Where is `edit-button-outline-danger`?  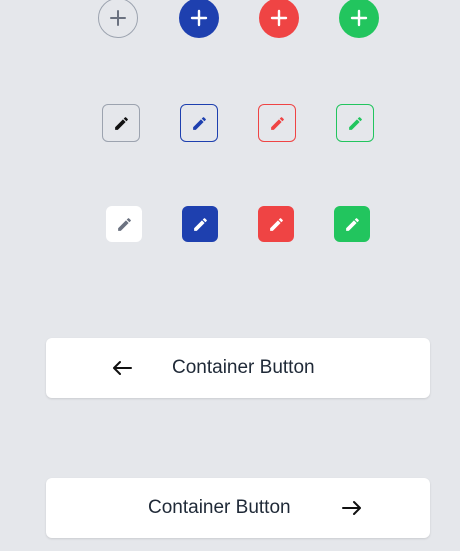 edit-button-outline-danger is located at coordinates (277, 123).